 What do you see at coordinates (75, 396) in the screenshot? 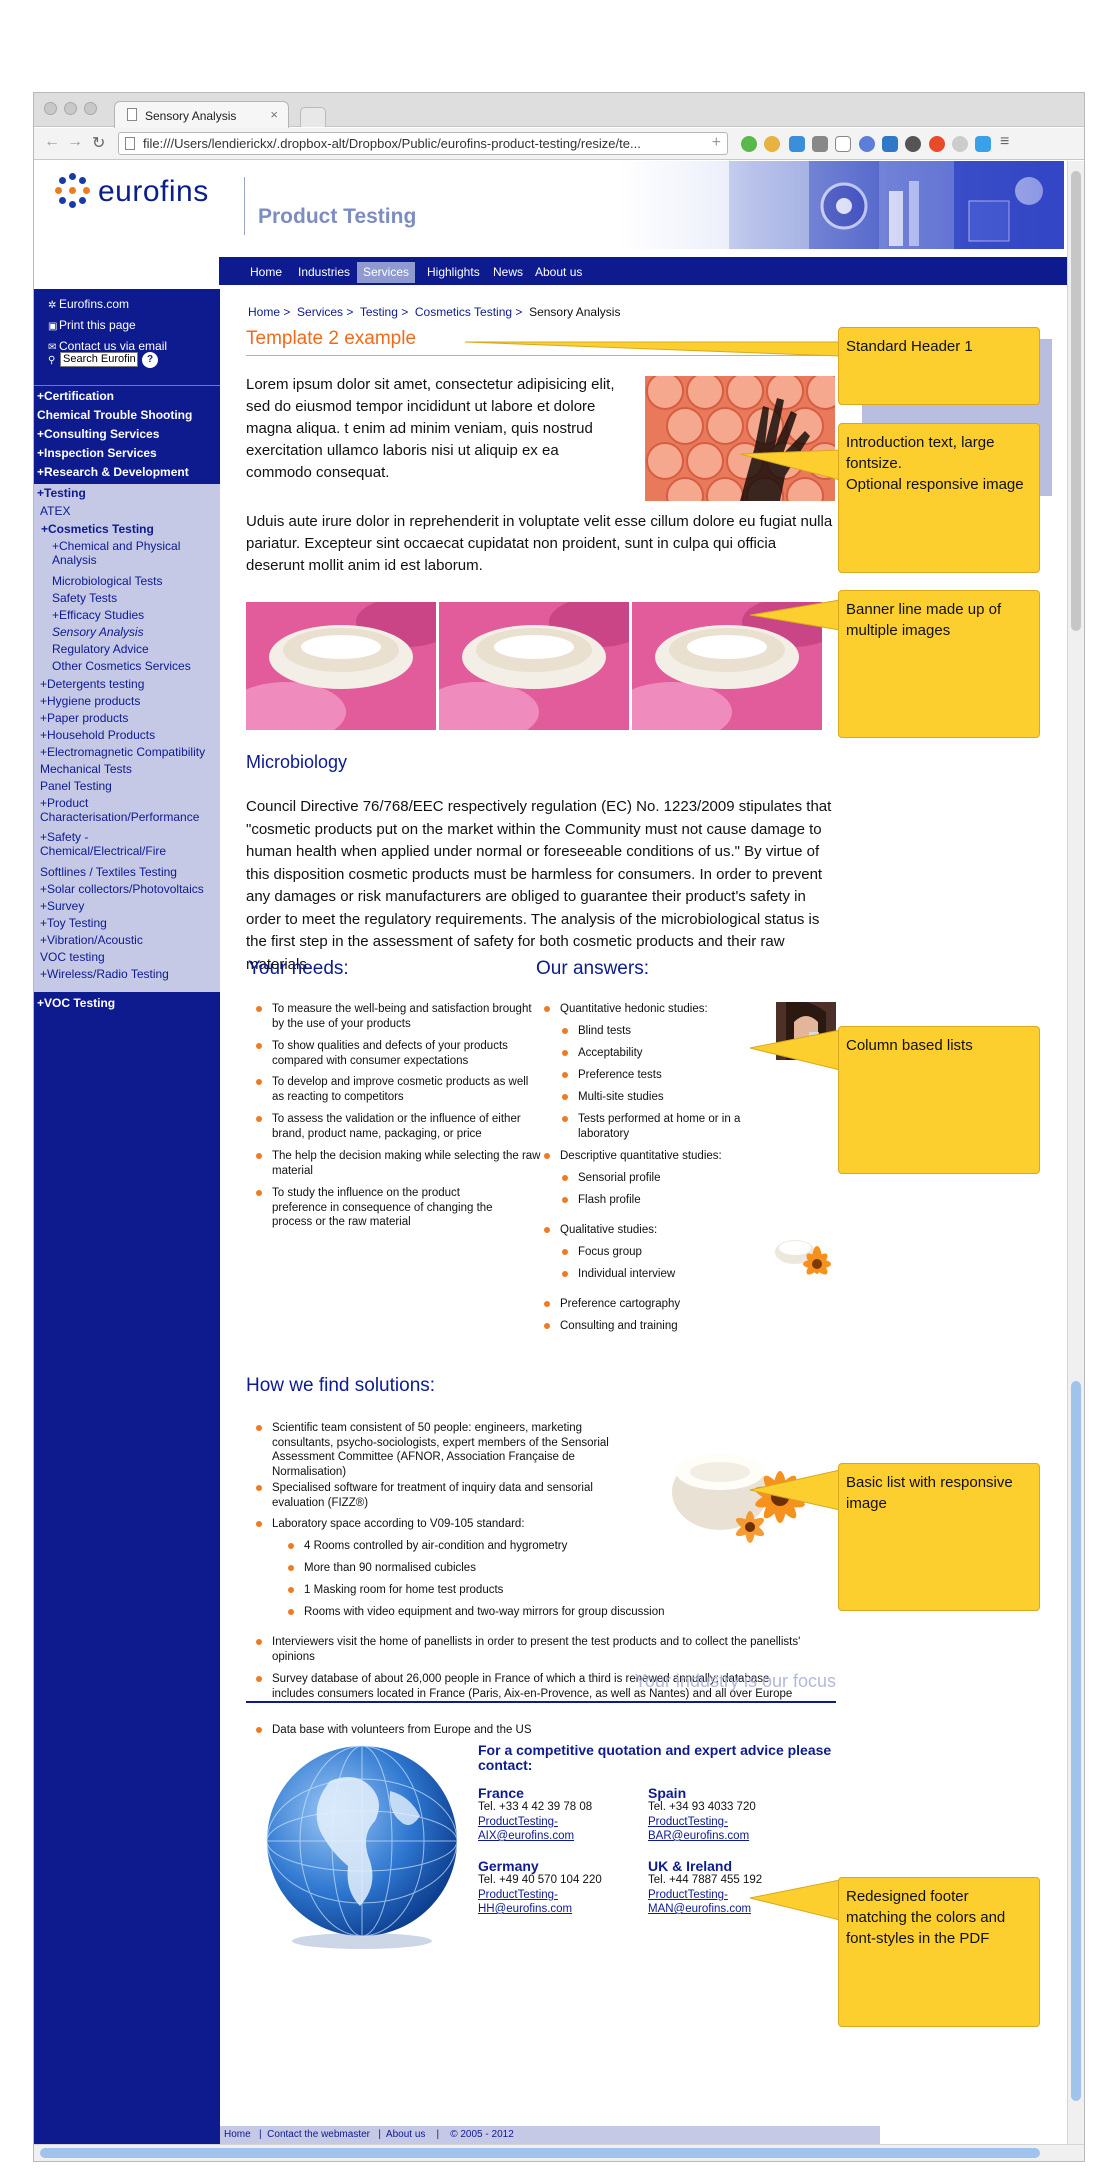
I see `sidebar-item-certification: +Certification` at bounding box center [75, 396].